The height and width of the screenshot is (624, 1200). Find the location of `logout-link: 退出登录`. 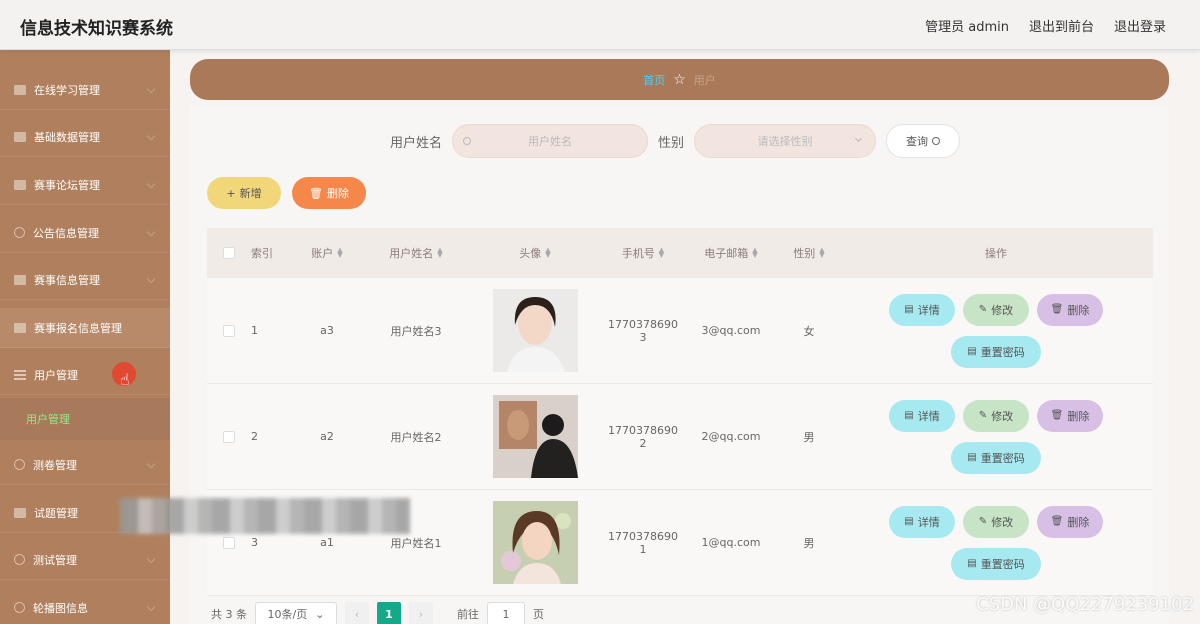

logout-link: 退出登录 is located at coordinates (1140, 25).